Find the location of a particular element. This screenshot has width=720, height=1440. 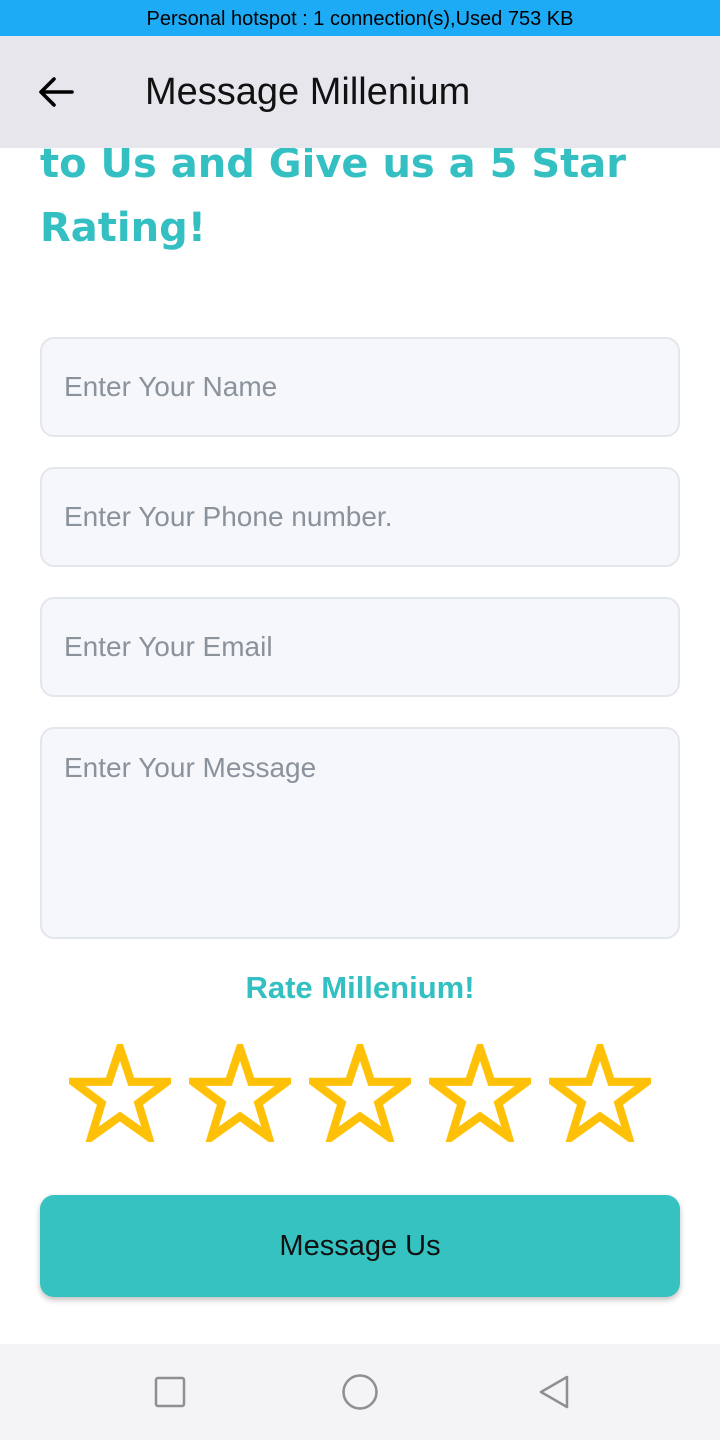

star-rating is located at coordinates (360, 1093).